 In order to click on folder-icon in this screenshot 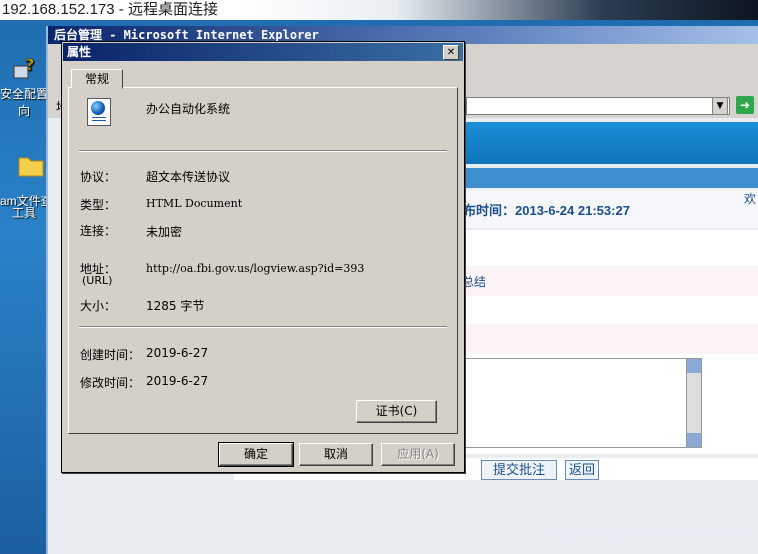, I will do `click(31, 167)`.